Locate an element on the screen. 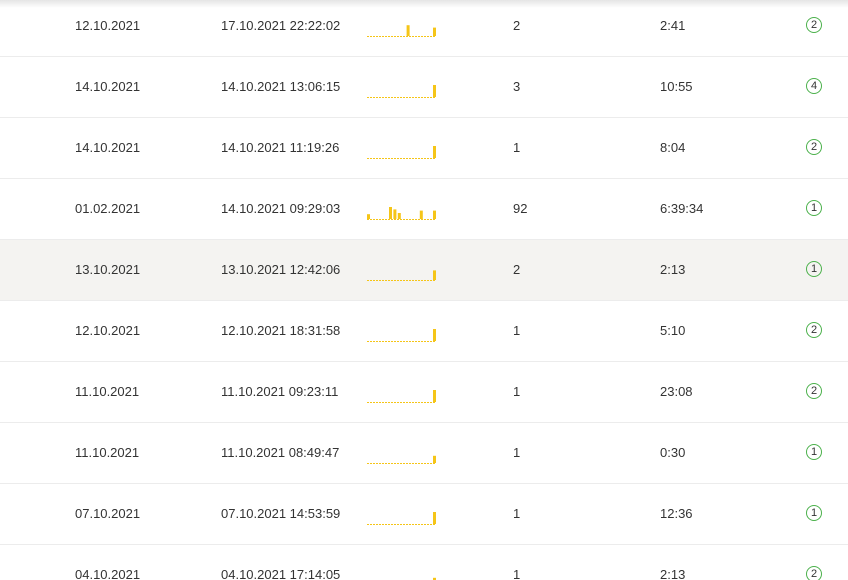  total-duration: 12:36 is located at coordinates (676, 513).